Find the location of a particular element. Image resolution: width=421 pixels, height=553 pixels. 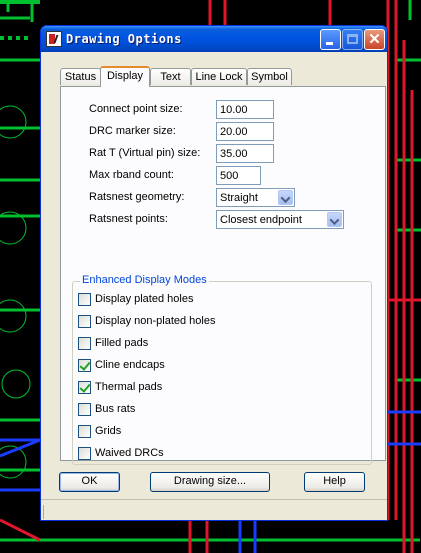

tab-display: Display is located at coordinates (125, 76).